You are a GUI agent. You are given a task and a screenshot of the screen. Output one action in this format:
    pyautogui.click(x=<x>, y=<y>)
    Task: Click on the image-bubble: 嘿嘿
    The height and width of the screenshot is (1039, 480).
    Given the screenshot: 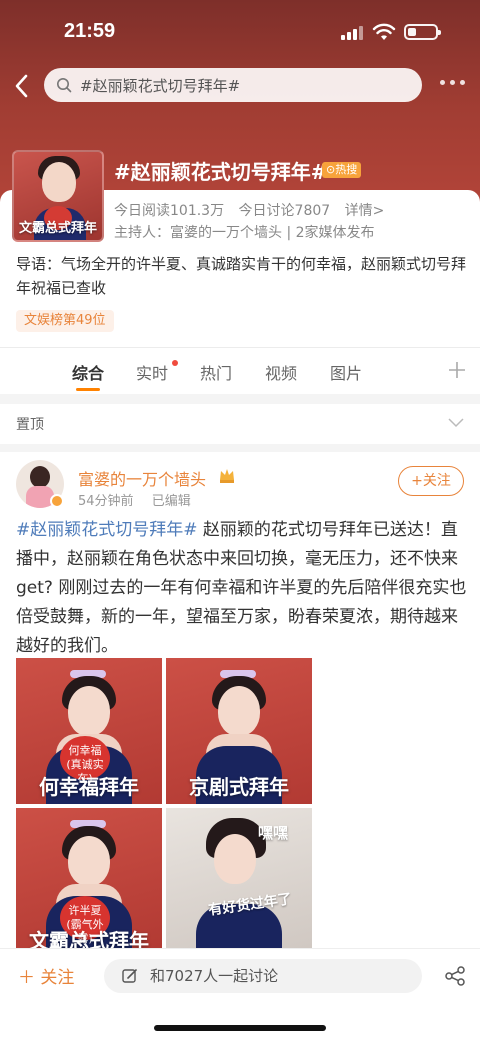 What is the action you would take?
    pyautogui.click(x=273, y=833)
    